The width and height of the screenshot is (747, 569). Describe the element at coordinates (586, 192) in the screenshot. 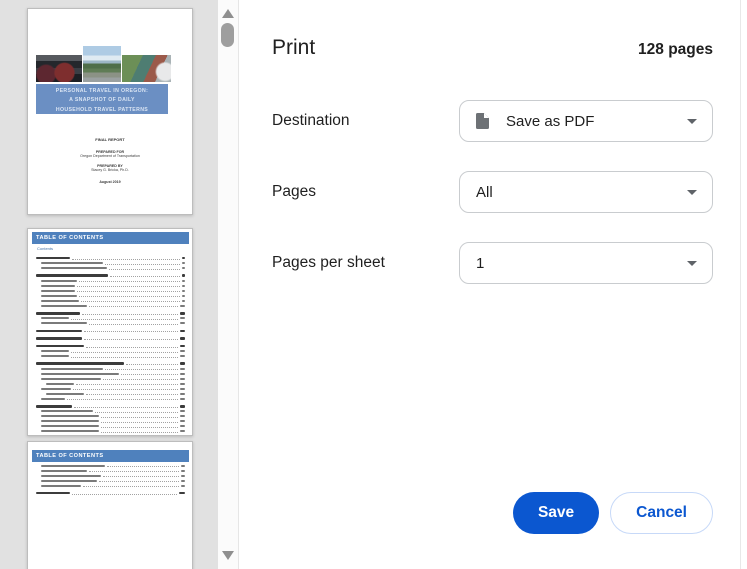

I see `pages-dropdown: All` at that location.